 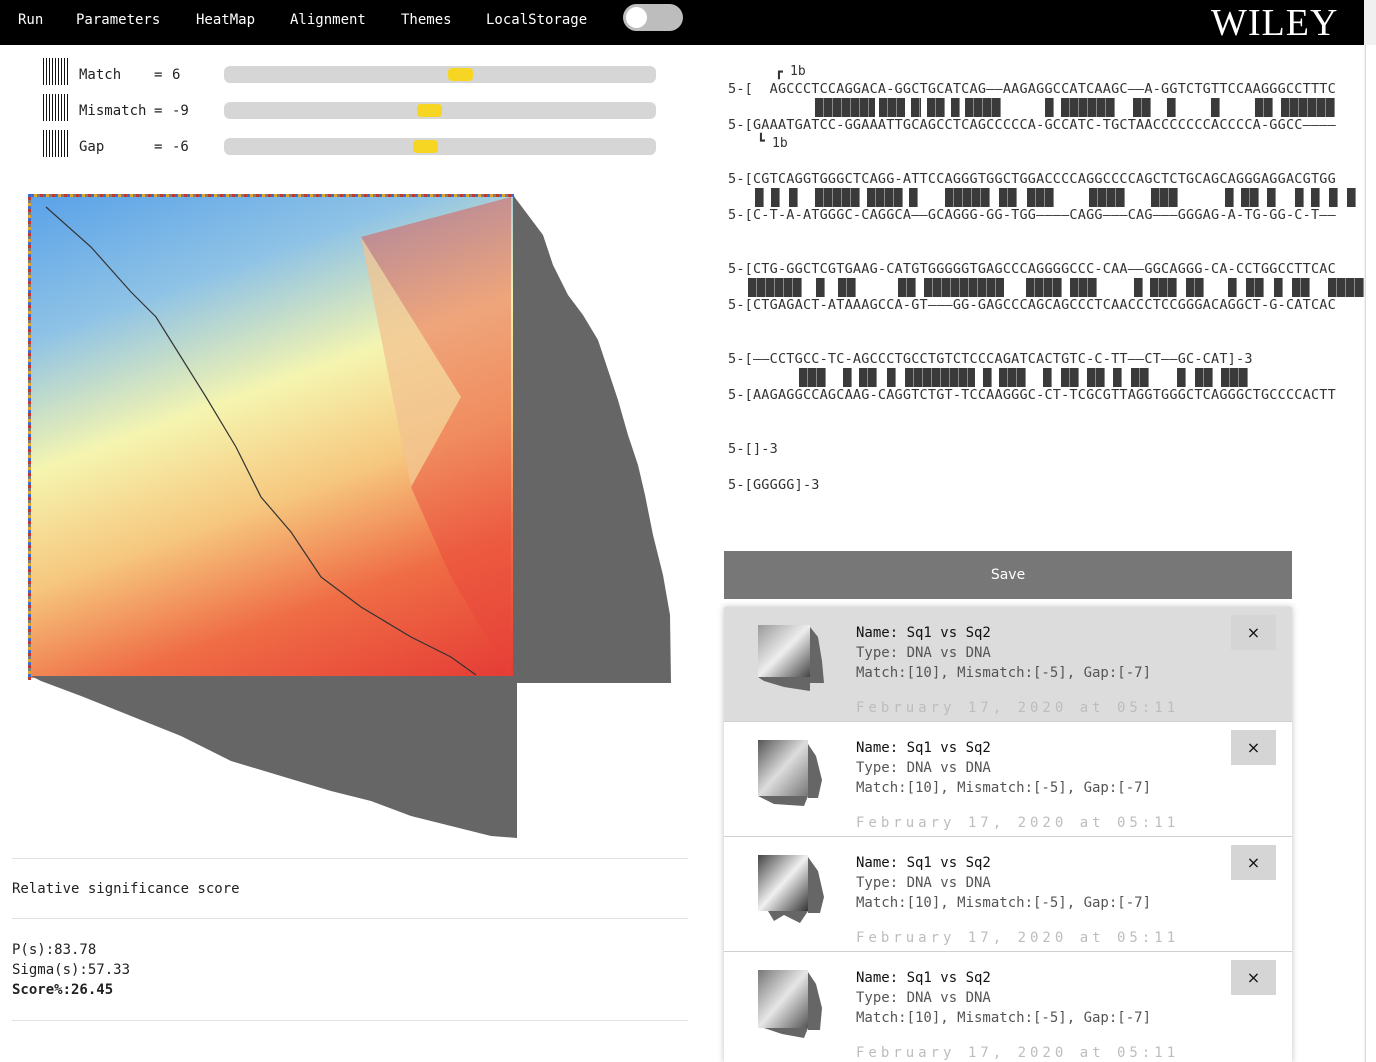 I want to click on toggle-knob, so click(x=636, y=17).